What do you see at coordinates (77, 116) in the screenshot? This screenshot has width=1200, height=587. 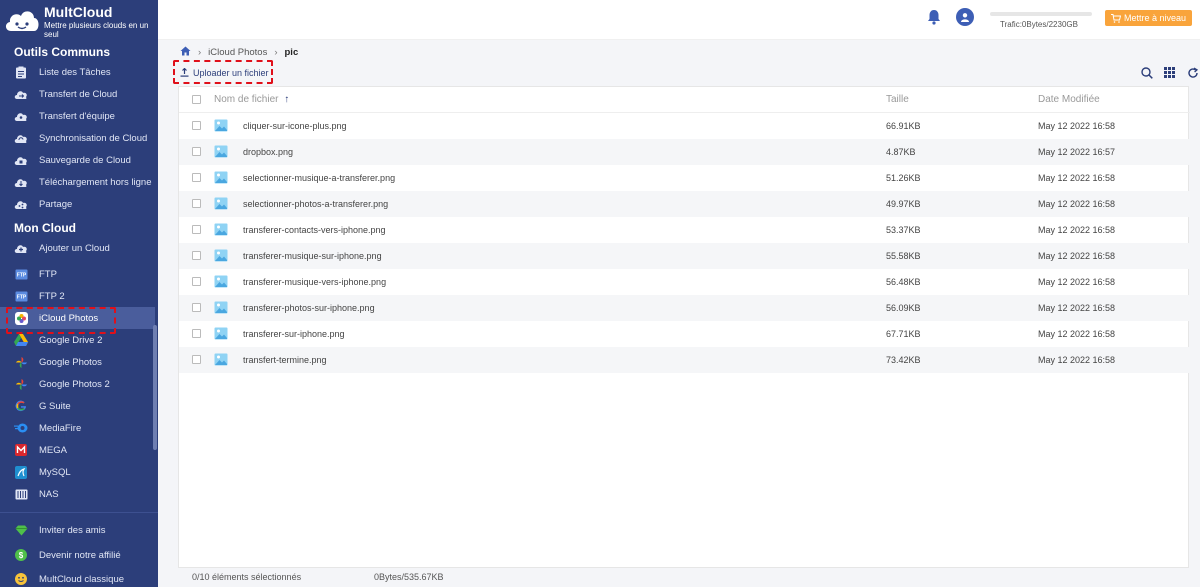 I see `sidebar-item-team-transfer: Transfert d'équipe` at bounding box center [77, 116].